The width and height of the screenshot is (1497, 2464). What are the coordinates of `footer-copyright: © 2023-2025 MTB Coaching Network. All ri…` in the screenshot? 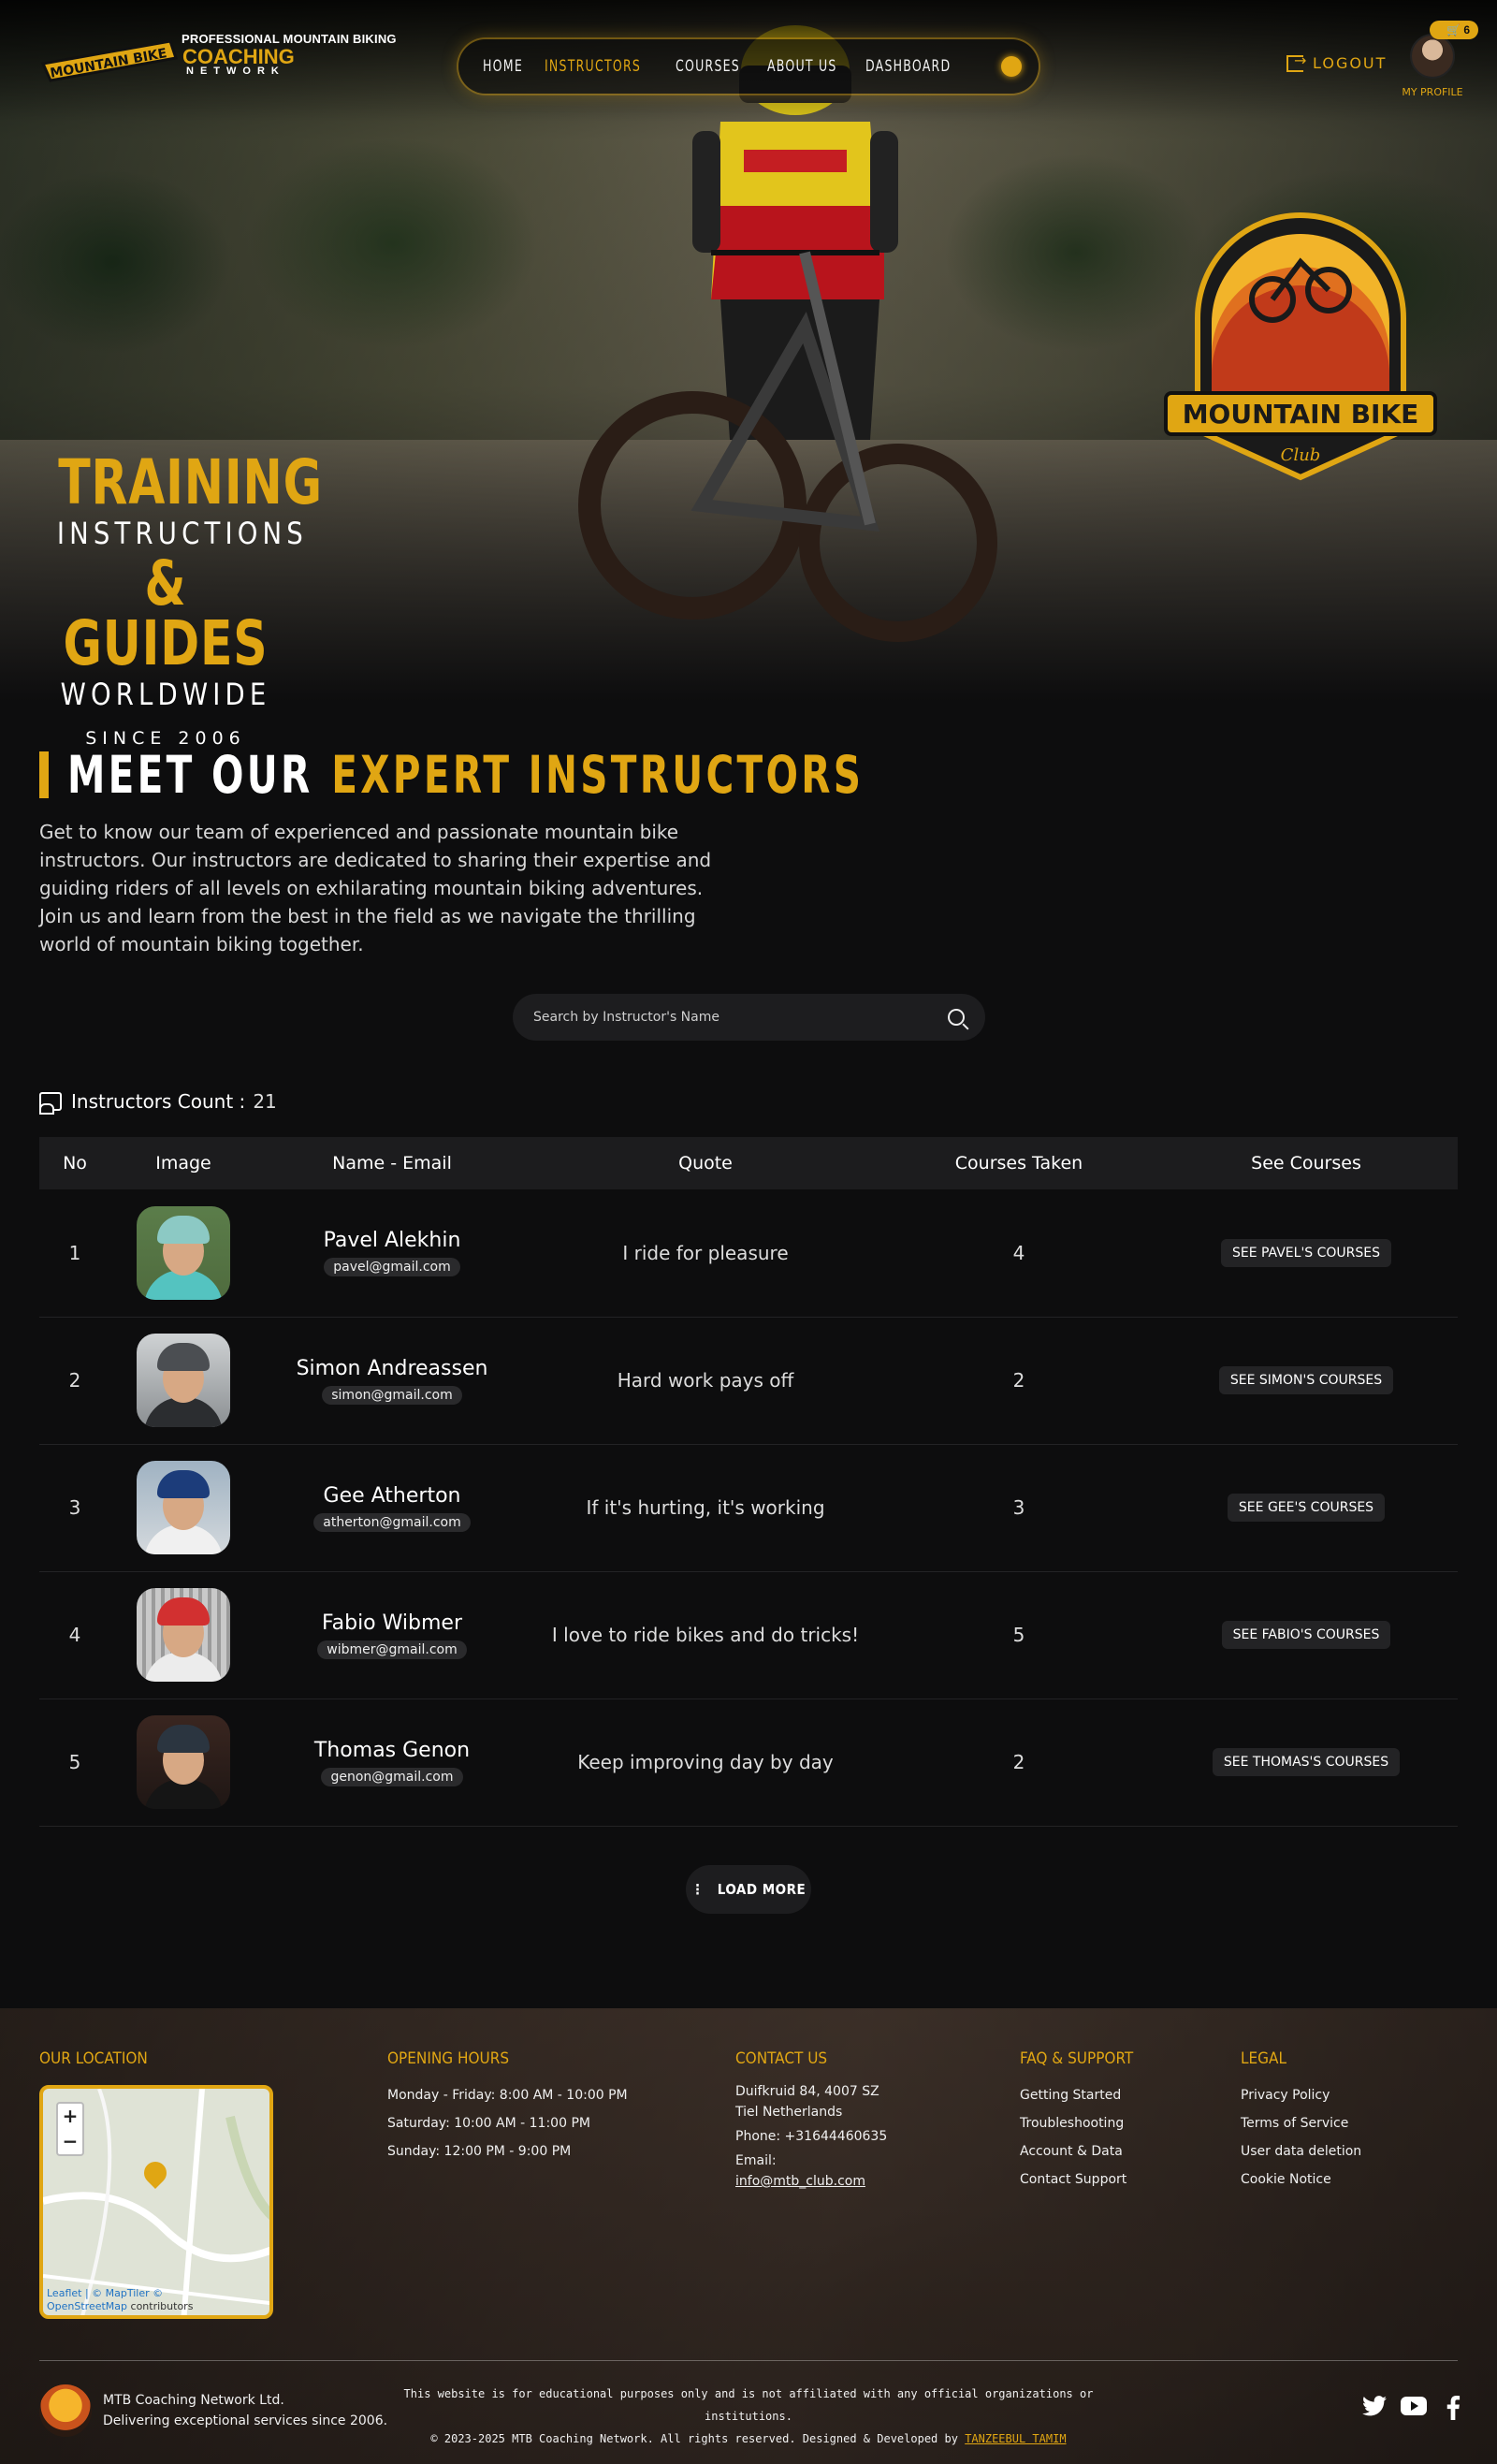 It's located at (749, 2439).